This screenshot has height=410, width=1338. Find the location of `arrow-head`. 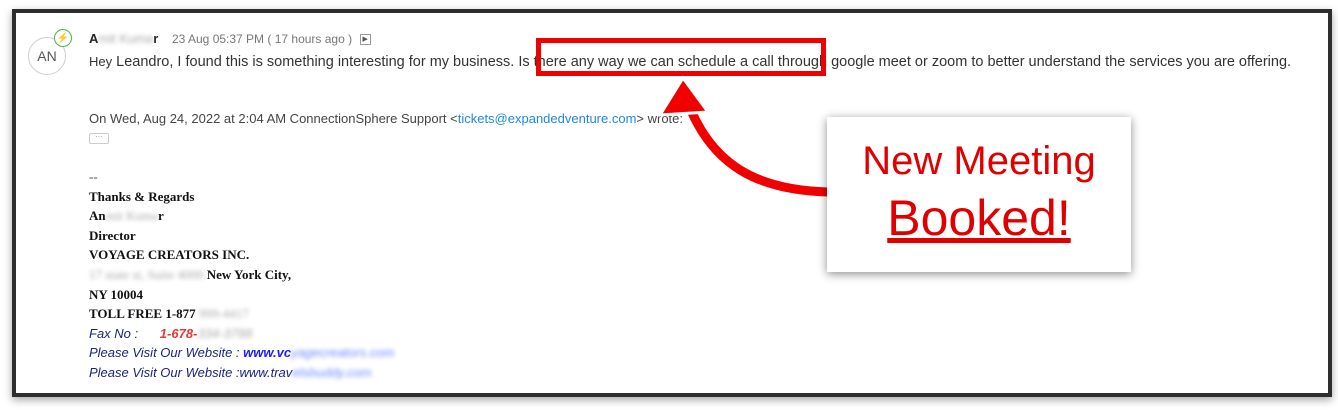

arrow-head is located at coordinates (684, 96).